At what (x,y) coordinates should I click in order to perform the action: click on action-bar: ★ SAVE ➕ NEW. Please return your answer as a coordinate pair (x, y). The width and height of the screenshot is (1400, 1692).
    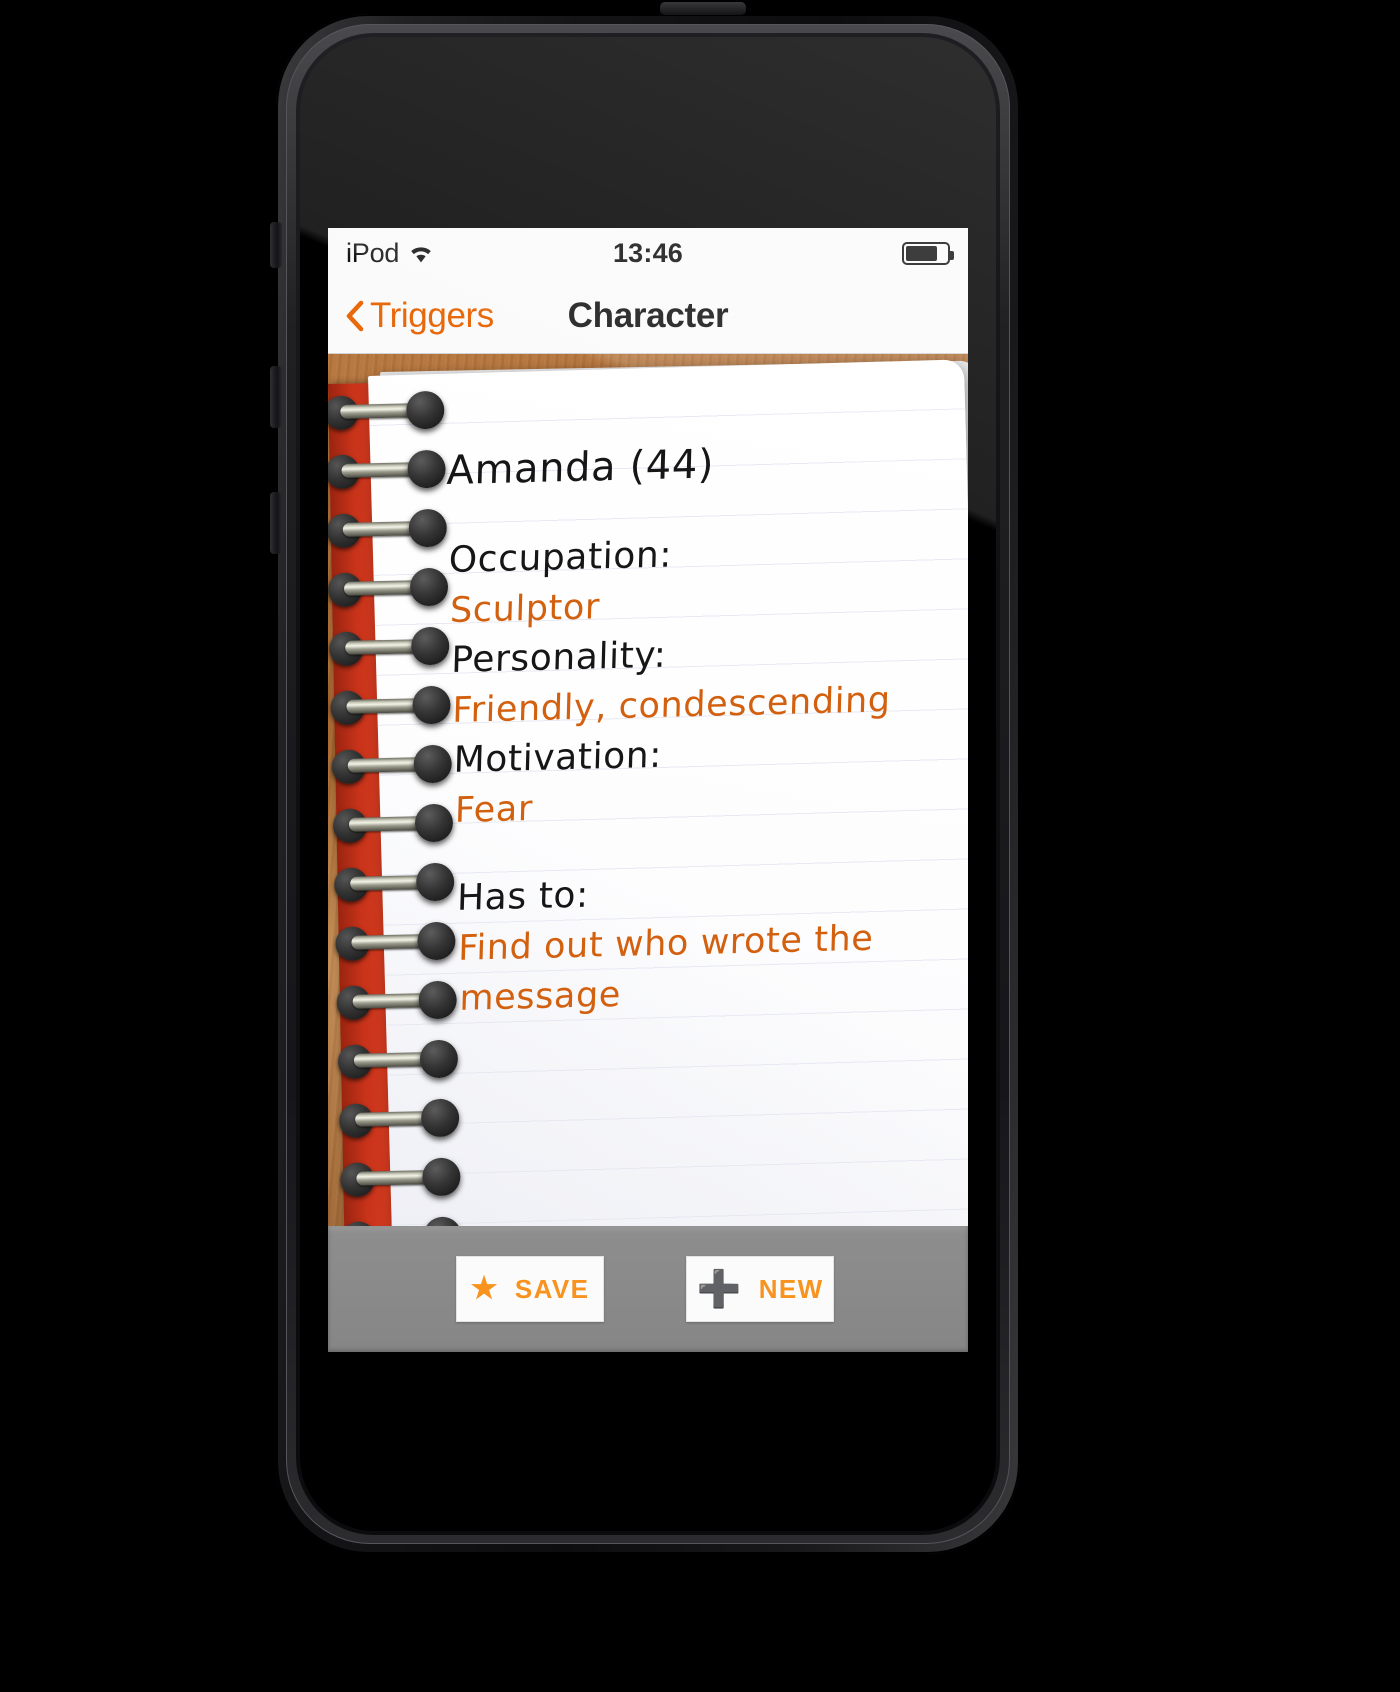
    Looking at the image, I should click on (648, 1289).